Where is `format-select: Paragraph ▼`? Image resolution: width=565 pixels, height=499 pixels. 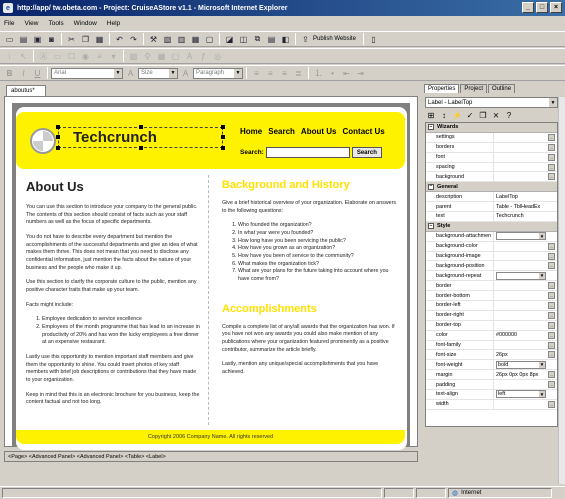 format-select: Paragraph ▼ is located at coordinates (218, 73).